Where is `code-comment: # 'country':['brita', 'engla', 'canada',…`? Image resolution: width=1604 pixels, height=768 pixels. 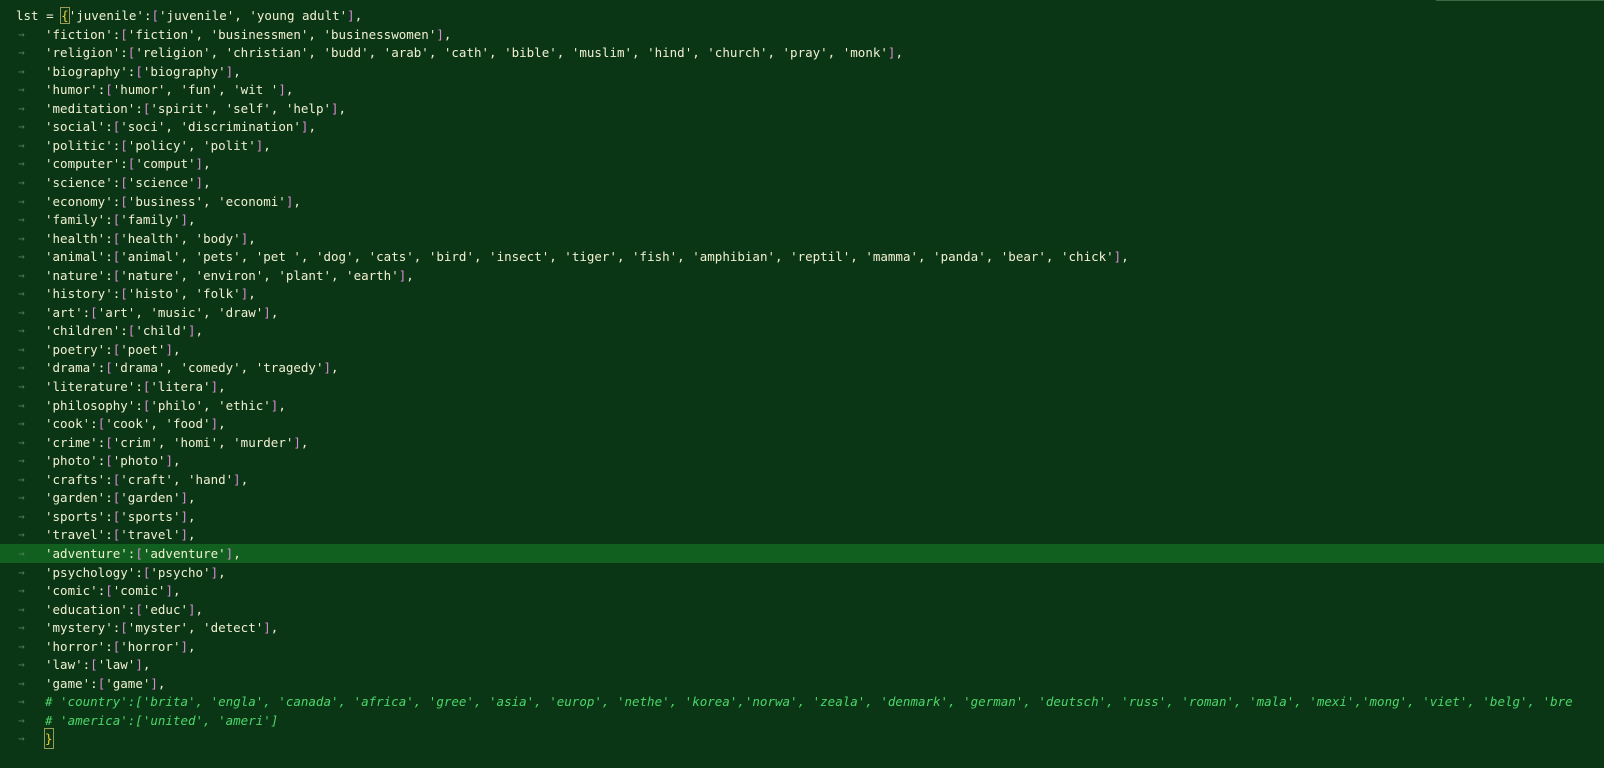 code-comment: # 'country':['brita', 'engla', 'canada',… is located at coordinates (809, 702).